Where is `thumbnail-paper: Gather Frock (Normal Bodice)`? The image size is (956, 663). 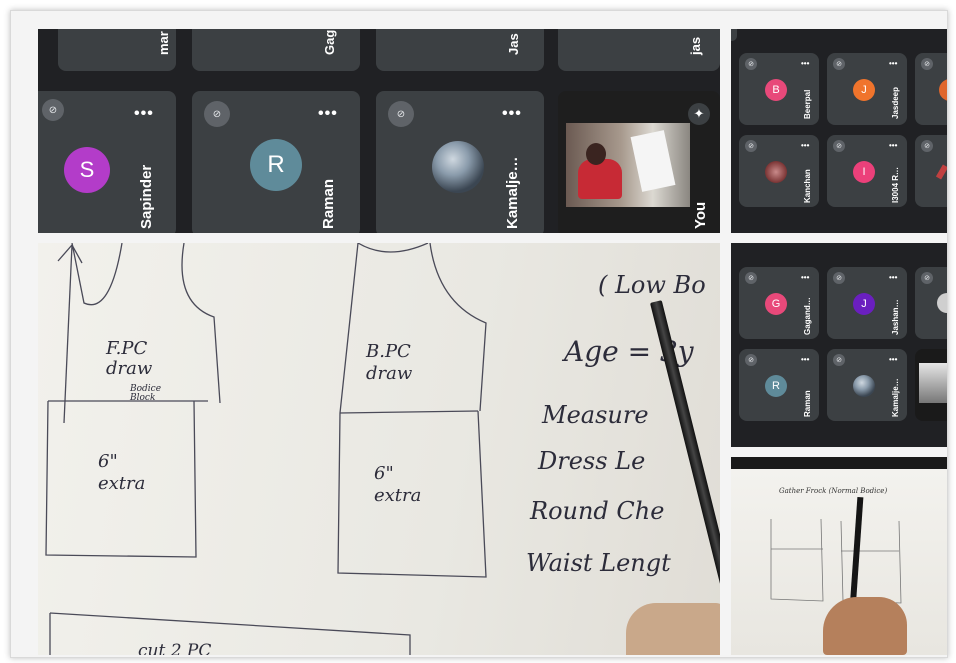 thumbnail-paper: Gather Frock (Normal Bodice) is located at coordinates (839, 562).